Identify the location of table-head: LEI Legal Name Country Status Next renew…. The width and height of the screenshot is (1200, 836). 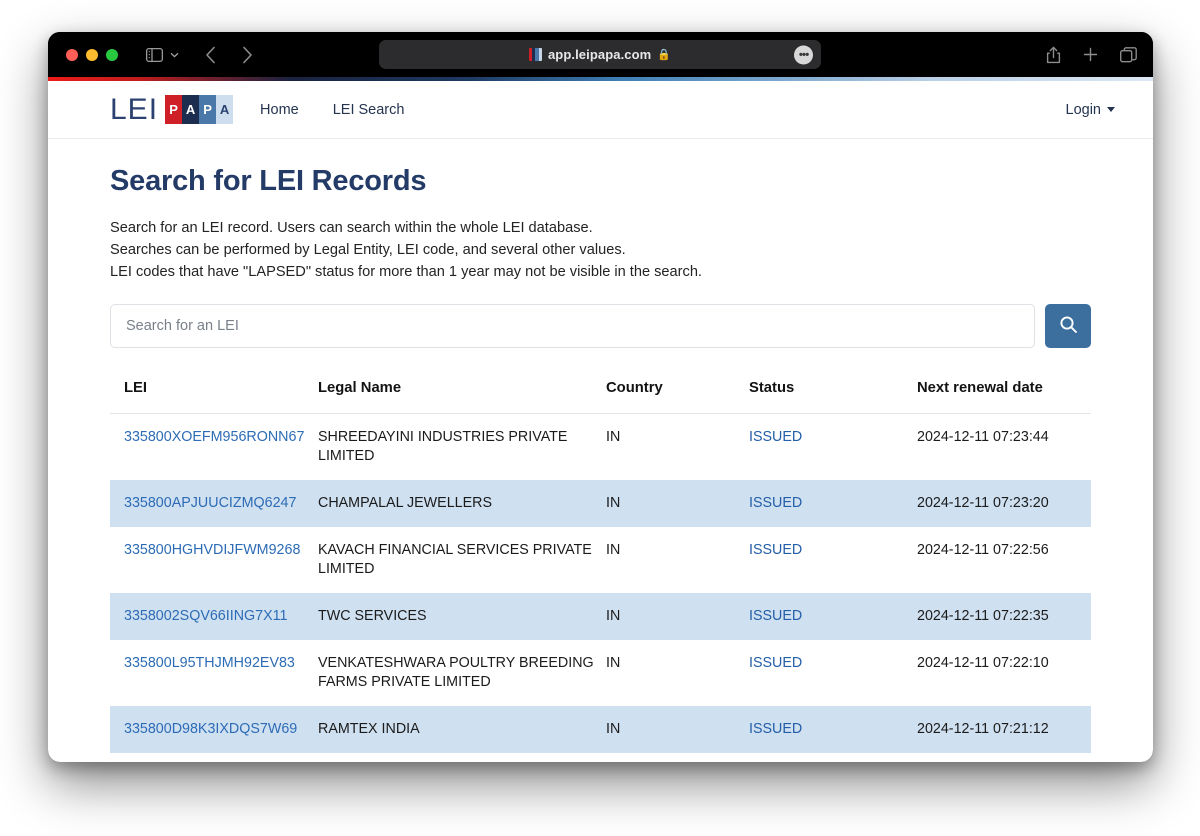
(600, 397).